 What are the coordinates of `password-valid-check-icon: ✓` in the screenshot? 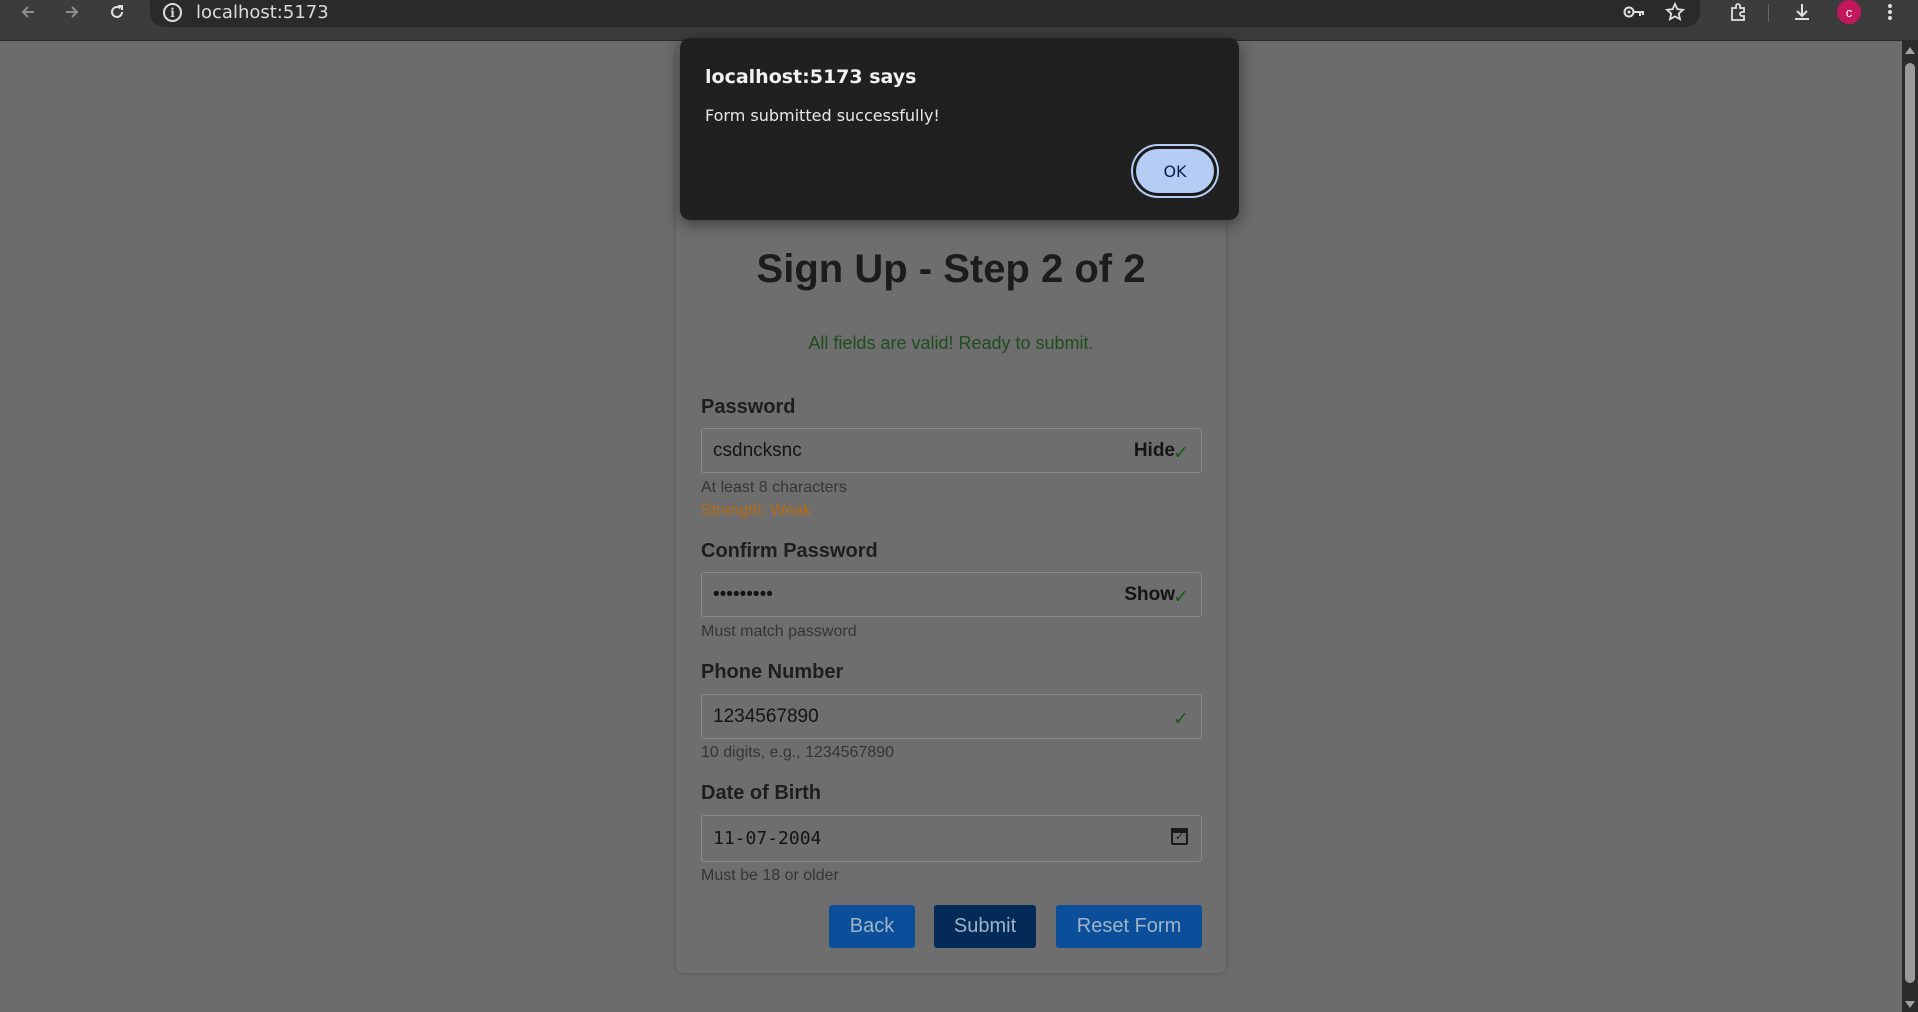 It's located at (1181, 453).